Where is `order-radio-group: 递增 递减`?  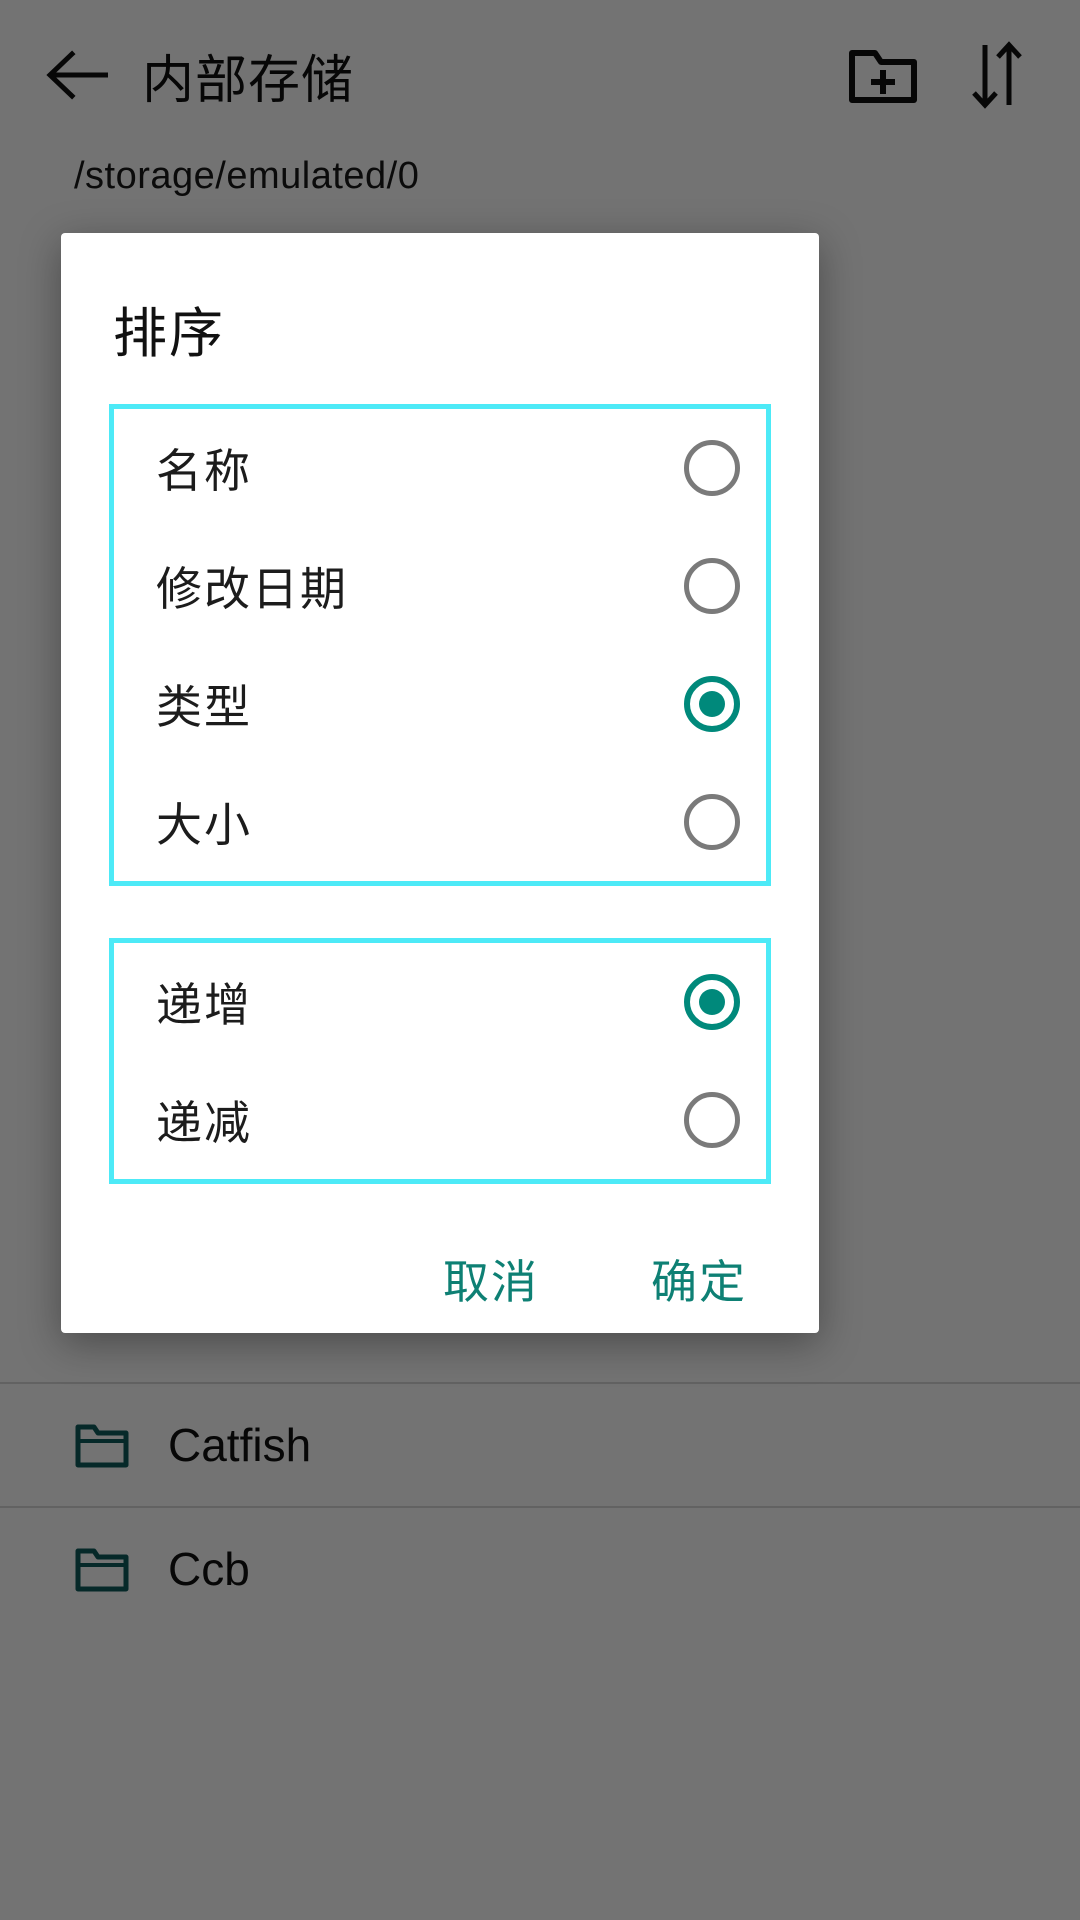
order-radio-group: 递增 递减 is located at coordinates (440, 1061).